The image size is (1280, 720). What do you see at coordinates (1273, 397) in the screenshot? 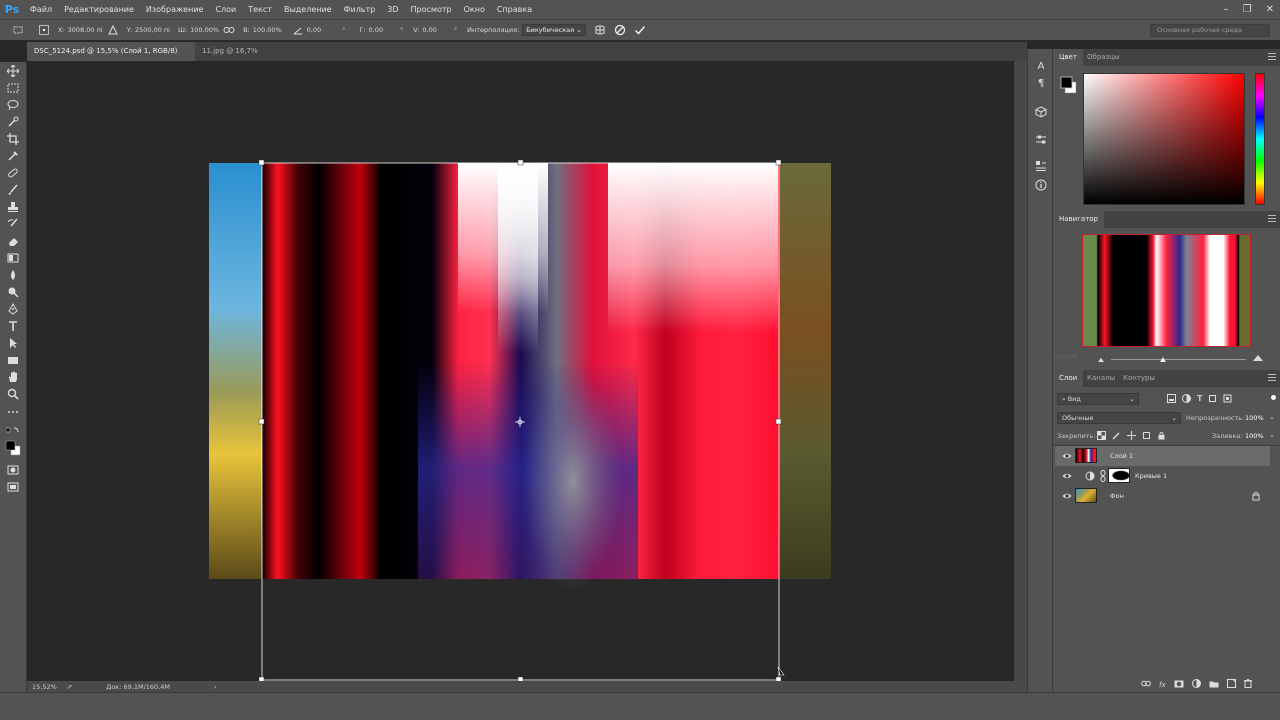
I see `filter-toggle-icon` at bounding box center [1273, 397].